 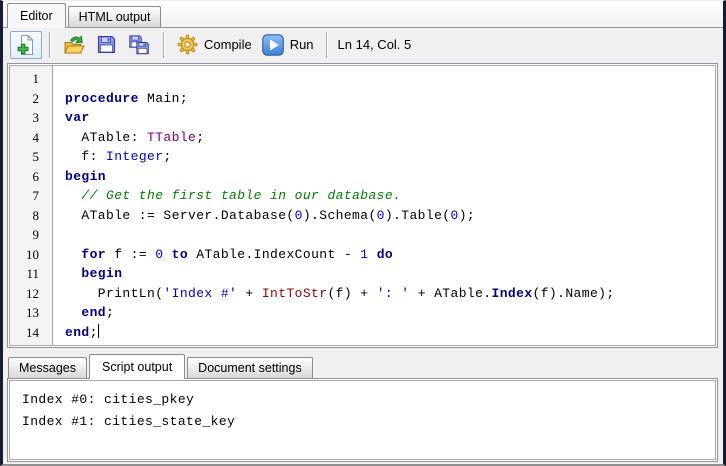 What do you see at coordinates (250, 367) in the screenshot?
I see `tab-document-settings: Document settings` at bounding box center [250, 367].